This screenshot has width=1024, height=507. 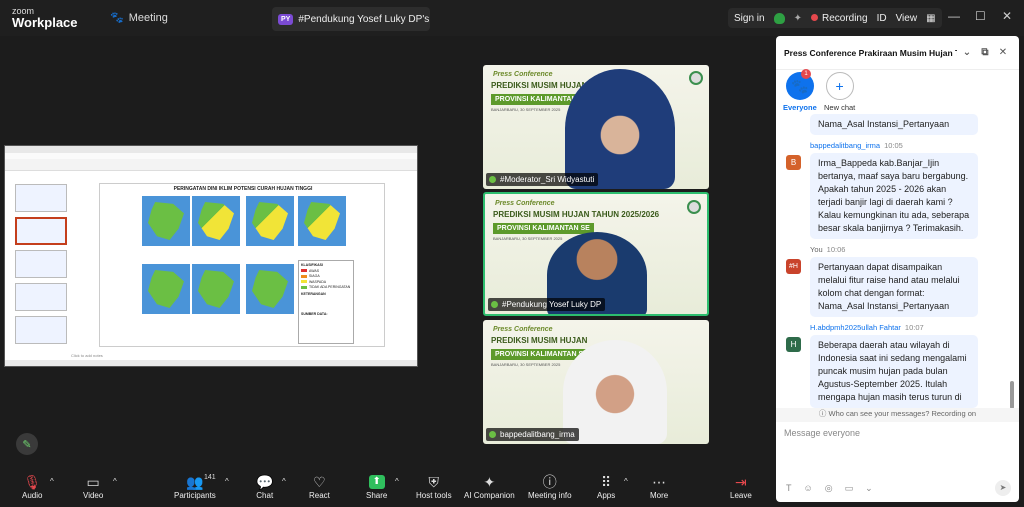 I want to click on recording-indicator: Recording, so click(x=839, y=18).